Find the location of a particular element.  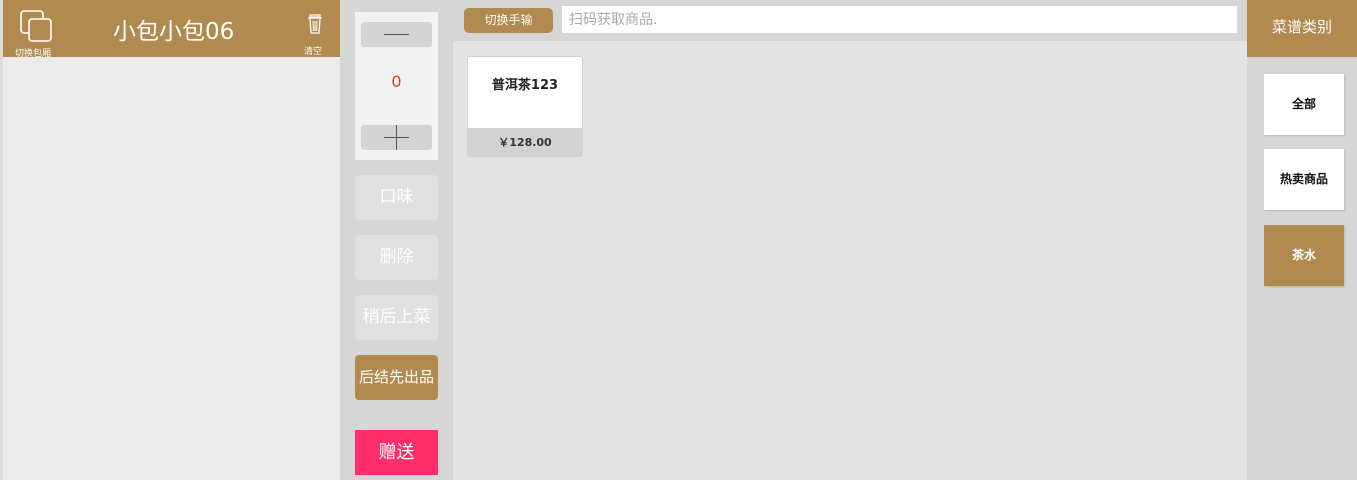

trash-icon is located at coordinates (315, 24).